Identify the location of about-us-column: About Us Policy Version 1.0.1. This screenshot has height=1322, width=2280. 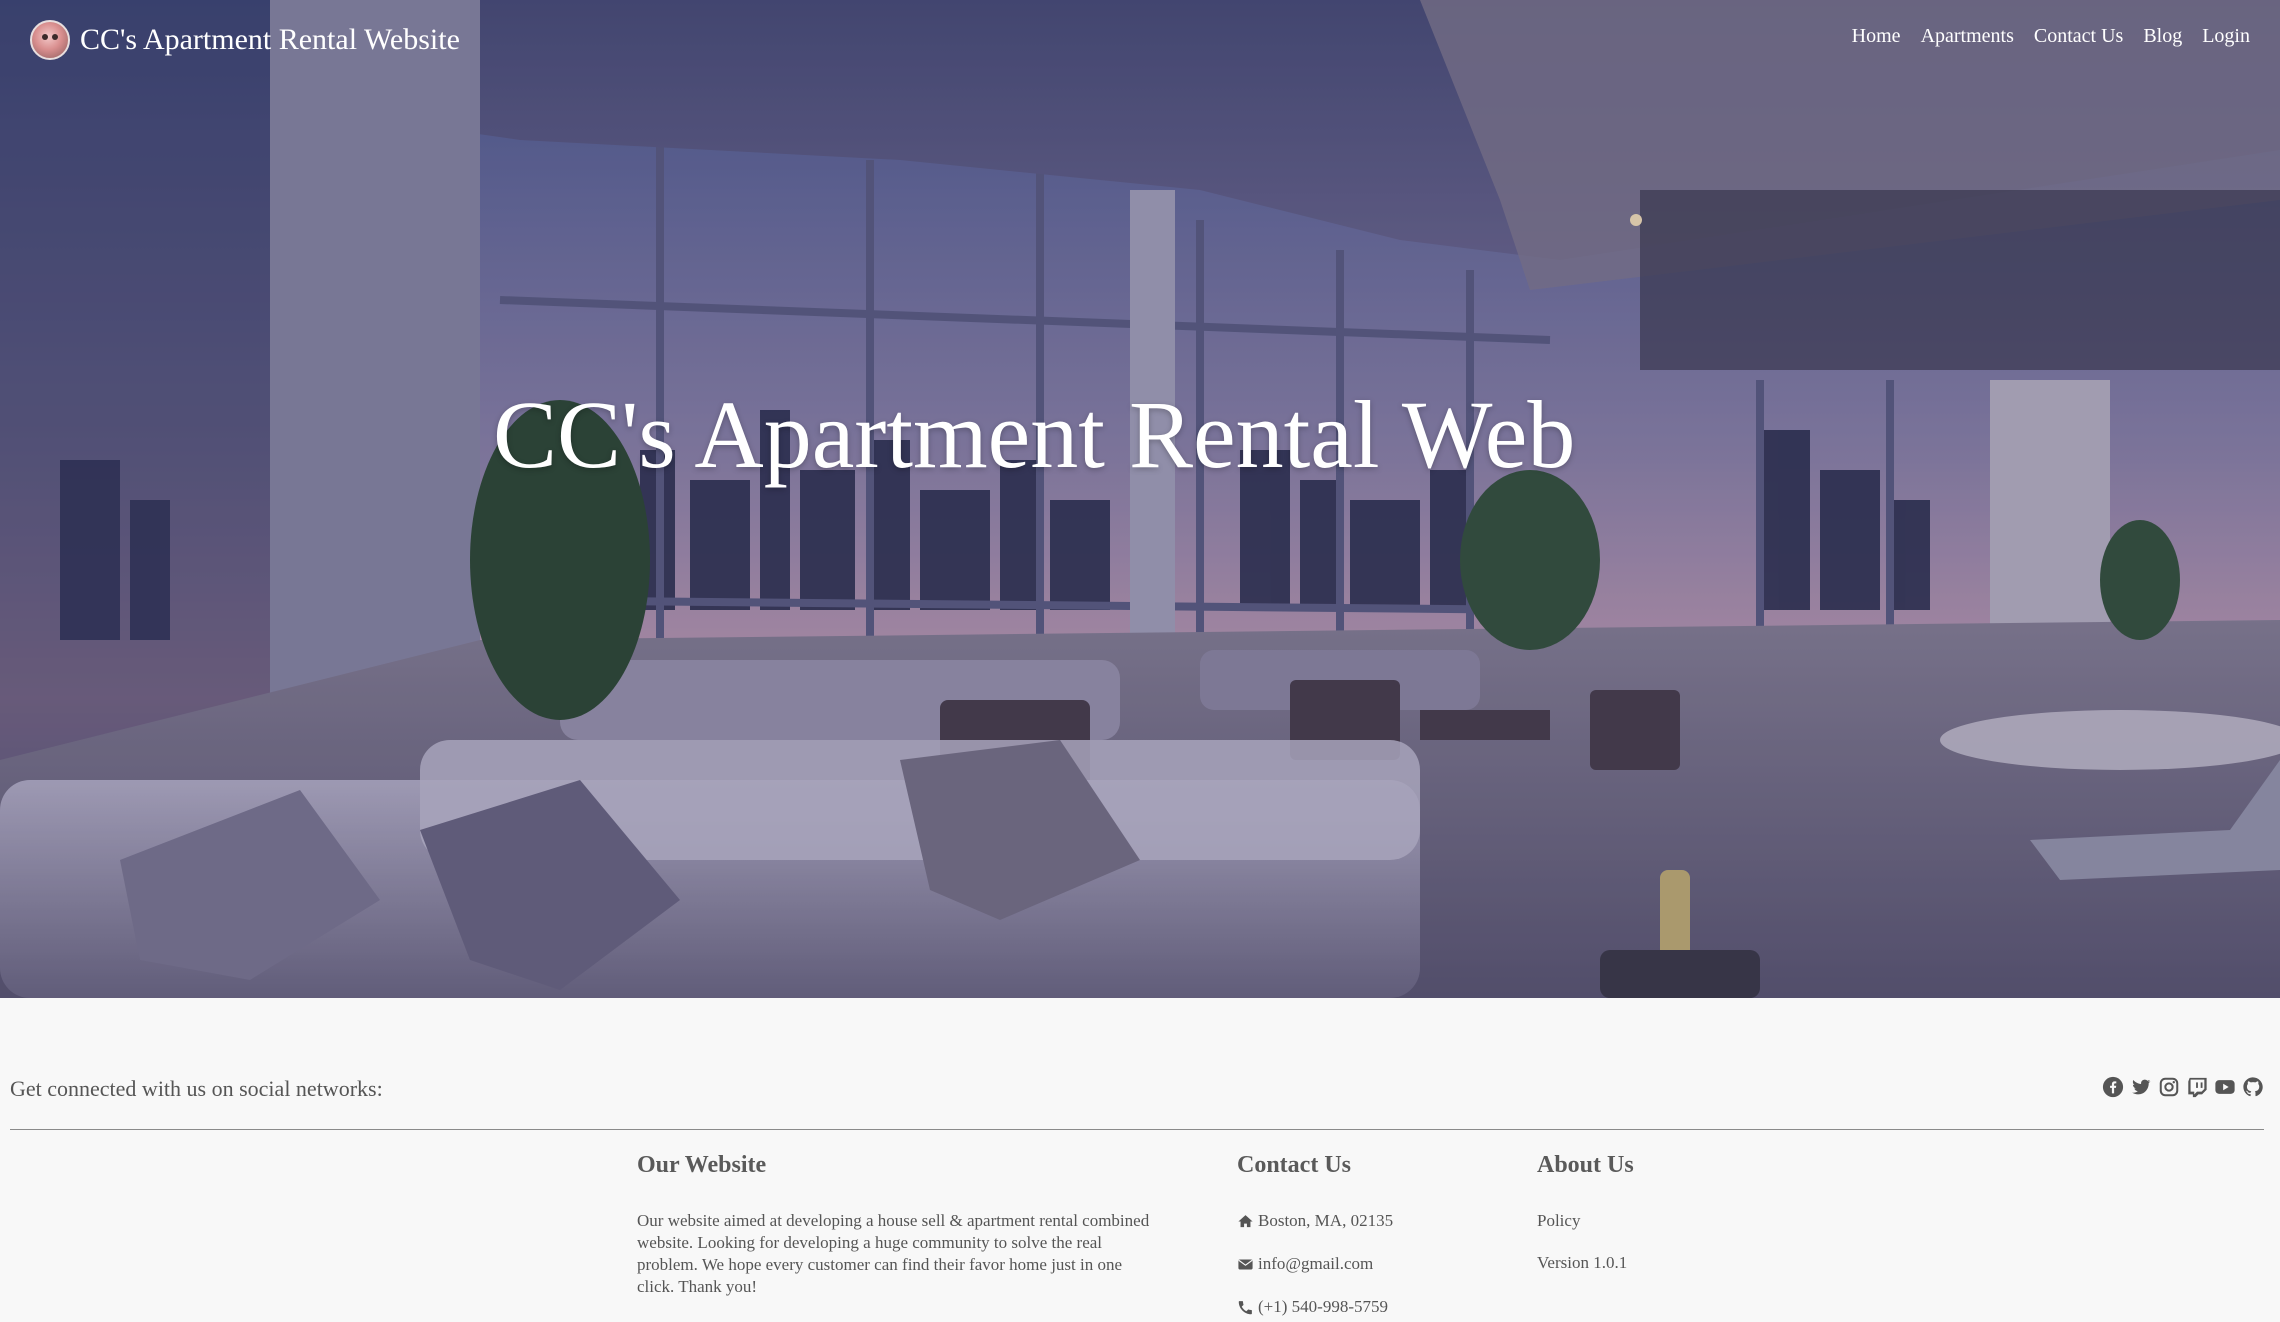
(1667, 1211).